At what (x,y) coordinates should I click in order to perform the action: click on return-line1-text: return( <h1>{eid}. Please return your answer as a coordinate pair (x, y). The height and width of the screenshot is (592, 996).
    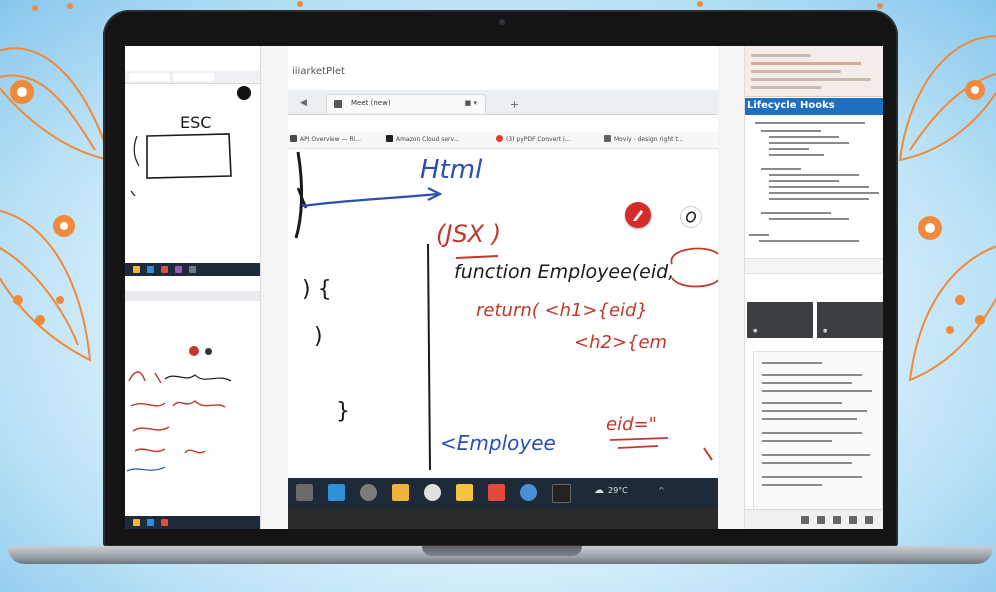
    Looking at the image, I should click on (562, 310).